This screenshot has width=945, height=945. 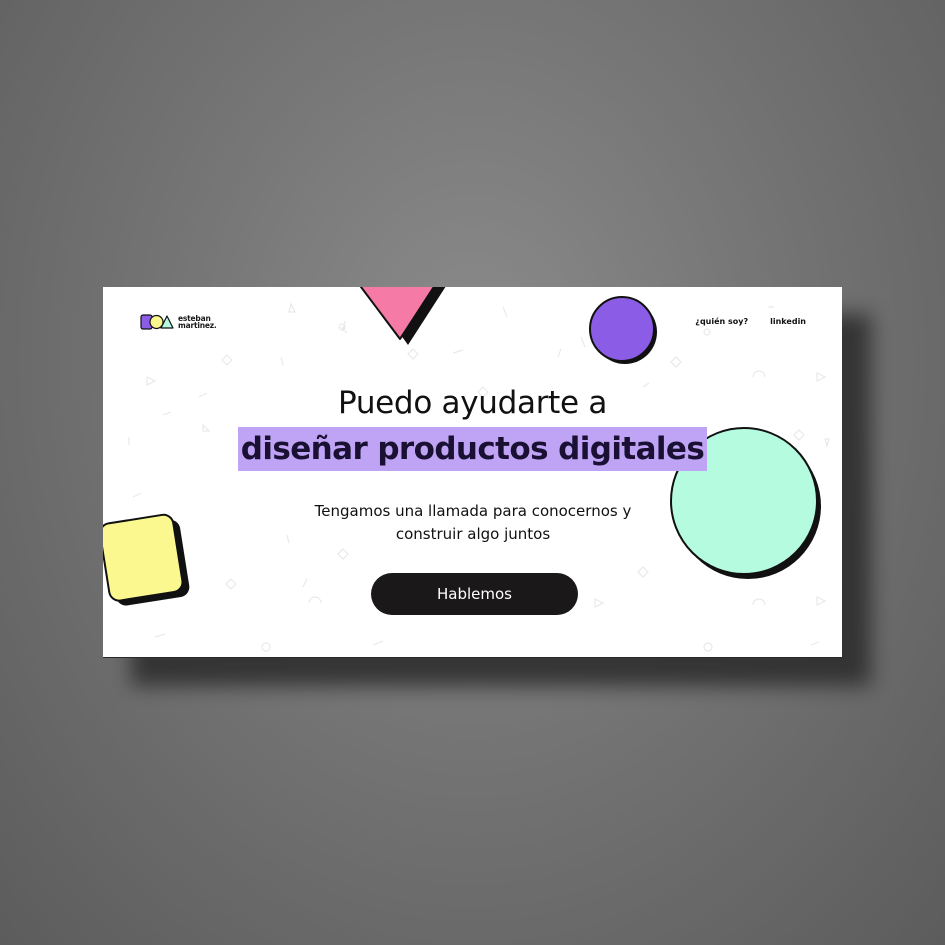 I want to click on top-nav: ¿quién soy? linkedin, so click(x=750, y=321).